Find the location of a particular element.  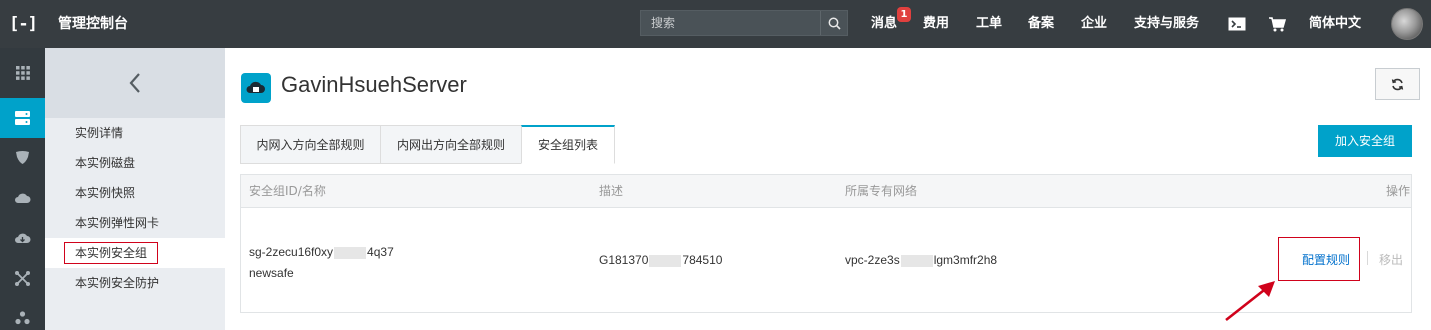

search-input is located at coordinates (731, 23).